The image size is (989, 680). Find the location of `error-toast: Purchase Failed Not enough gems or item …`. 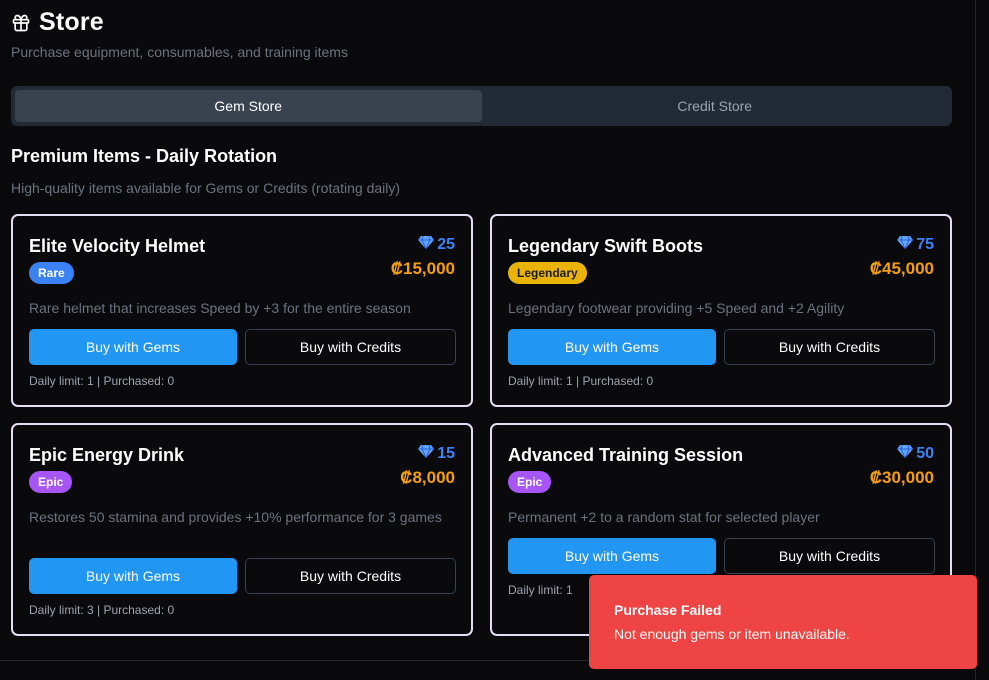

error-toast: Purchase Failed Not enough gems or item … is located at coordinates (783, 622).